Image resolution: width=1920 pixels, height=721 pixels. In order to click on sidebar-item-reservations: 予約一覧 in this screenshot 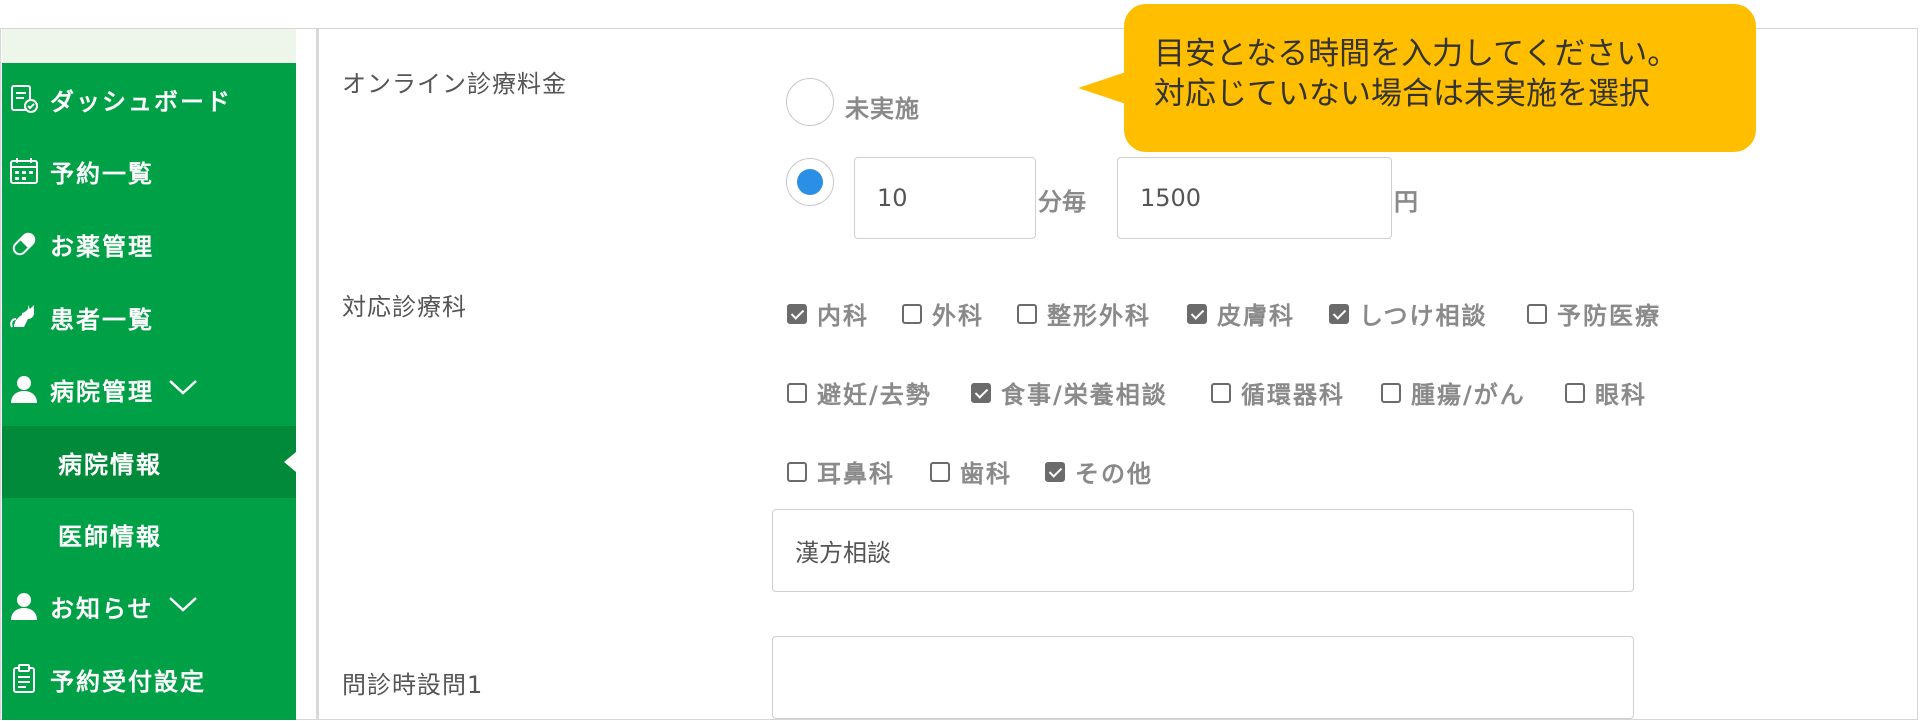, I will do `click(149, 171)`.